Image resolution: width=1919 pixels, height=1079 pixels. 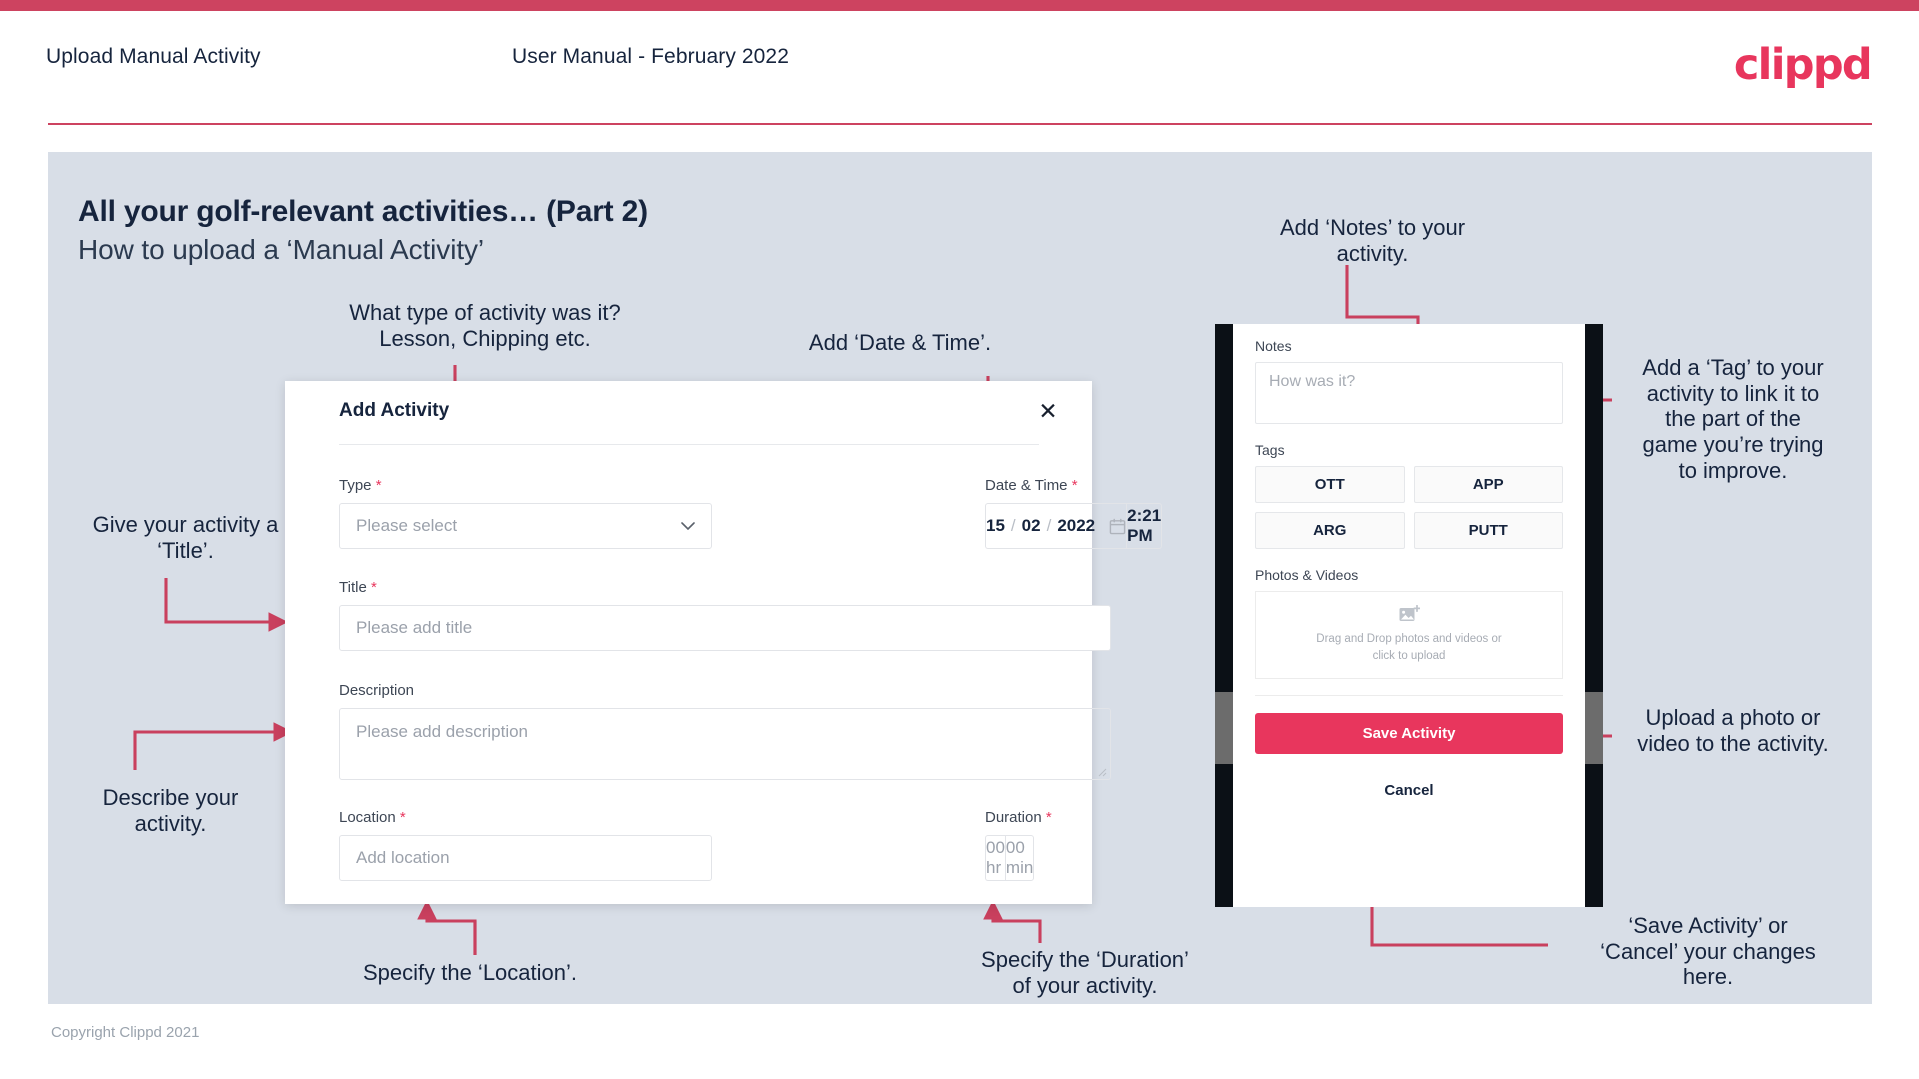 What do you see at coordinates (442, 731) in the screenshot?
I see `description-placeholder: Please add description` at bounding box center [442, 731].